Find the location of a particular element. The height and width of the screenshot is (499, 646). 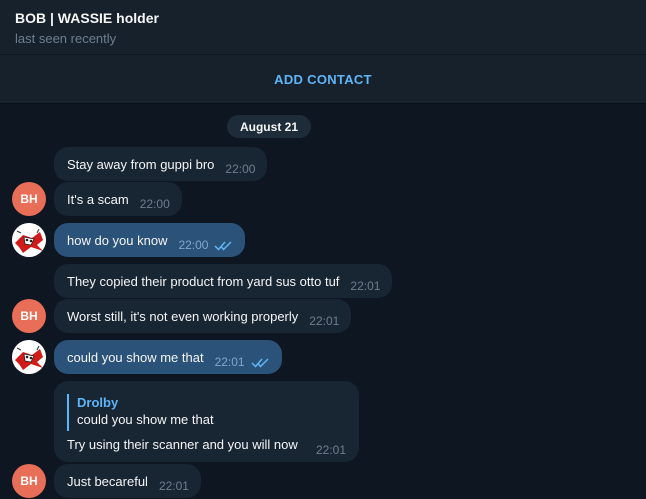

message-incoming: Just becareful 22:01 is located at coordinates (127, 481).